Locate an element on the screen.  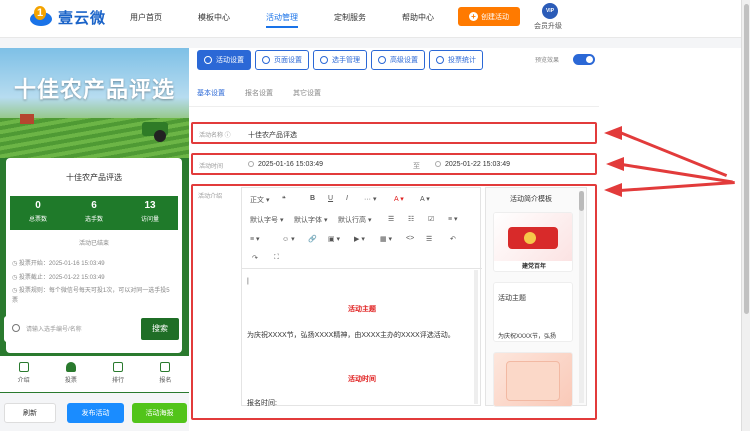
search-icon is located at coordinates (16, 328).